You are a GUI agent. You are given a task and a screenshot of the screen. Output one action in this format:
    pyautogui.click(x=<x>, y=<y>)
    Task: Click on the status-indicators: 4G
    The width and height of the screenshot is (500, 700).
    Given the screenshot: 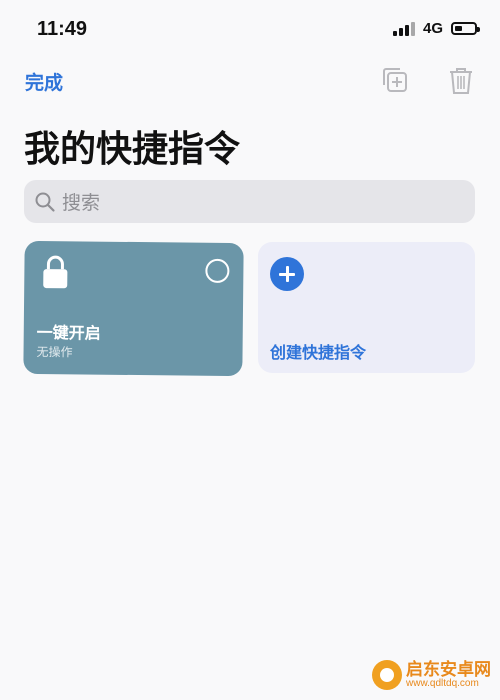 What is the action you would take?
    pyautogui.click(x=436, y=28)
    